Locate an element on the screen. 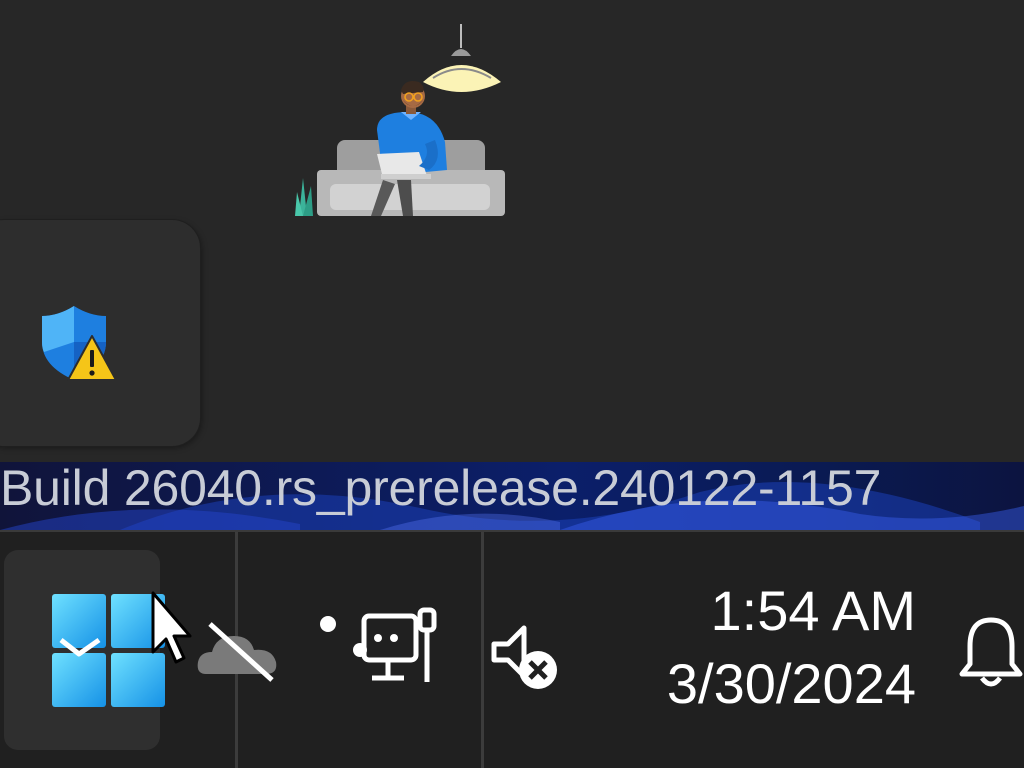  windows-security-warning-icon is located at coordinates (79, 343).